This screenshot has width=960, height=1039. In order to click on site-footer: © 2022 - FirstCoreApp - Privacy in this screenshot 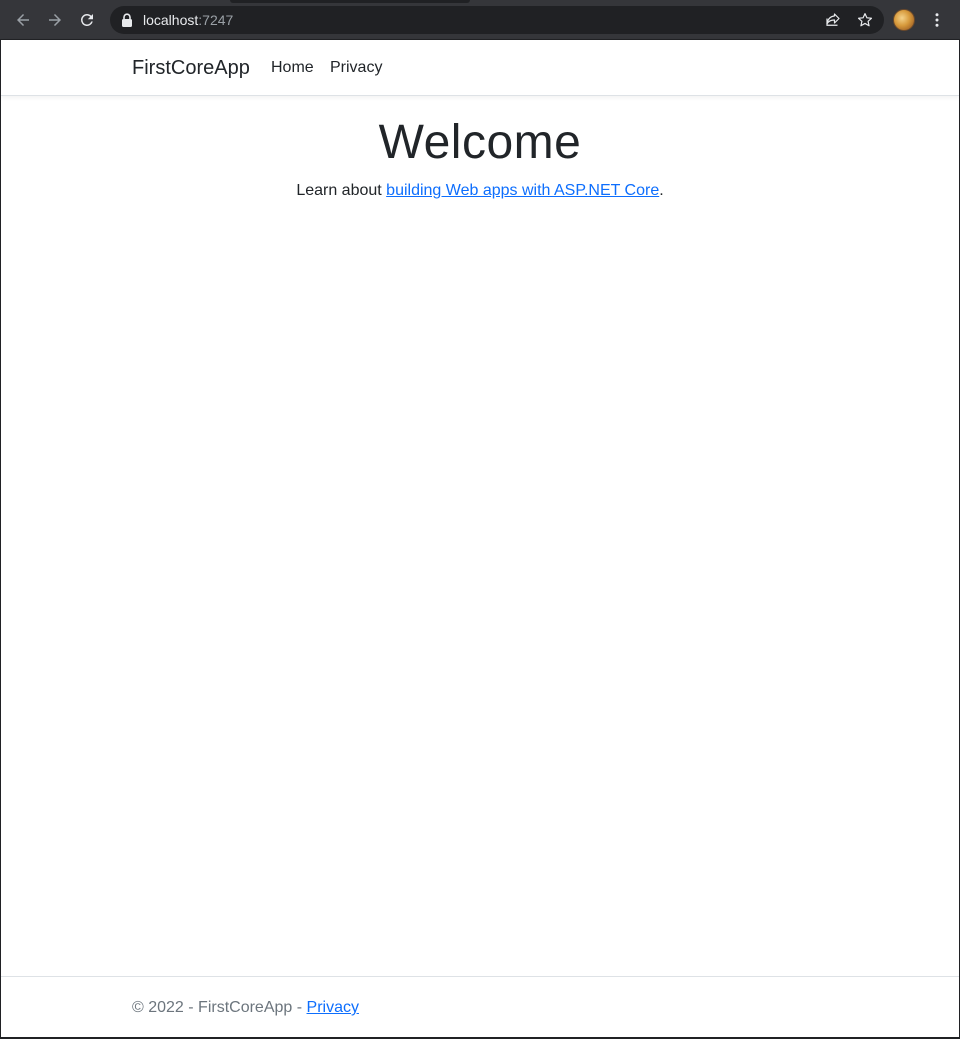, I will do `click(480, 1006)`.